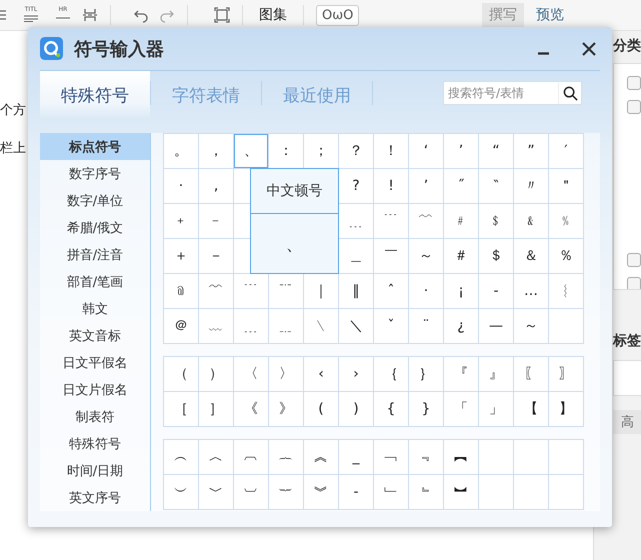  I want to click on lines-icon, so click(31, 18).